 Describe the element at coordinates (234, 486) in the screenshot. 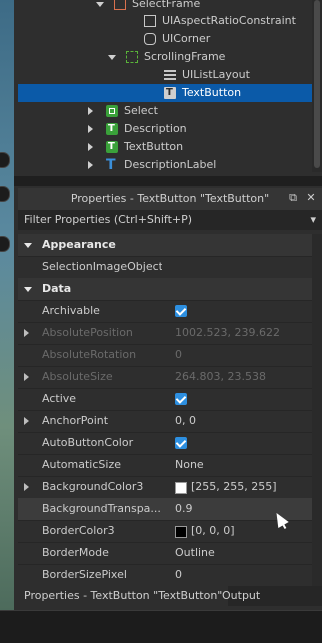

I see `property-value-text: [255, 255, 255]` at that location.